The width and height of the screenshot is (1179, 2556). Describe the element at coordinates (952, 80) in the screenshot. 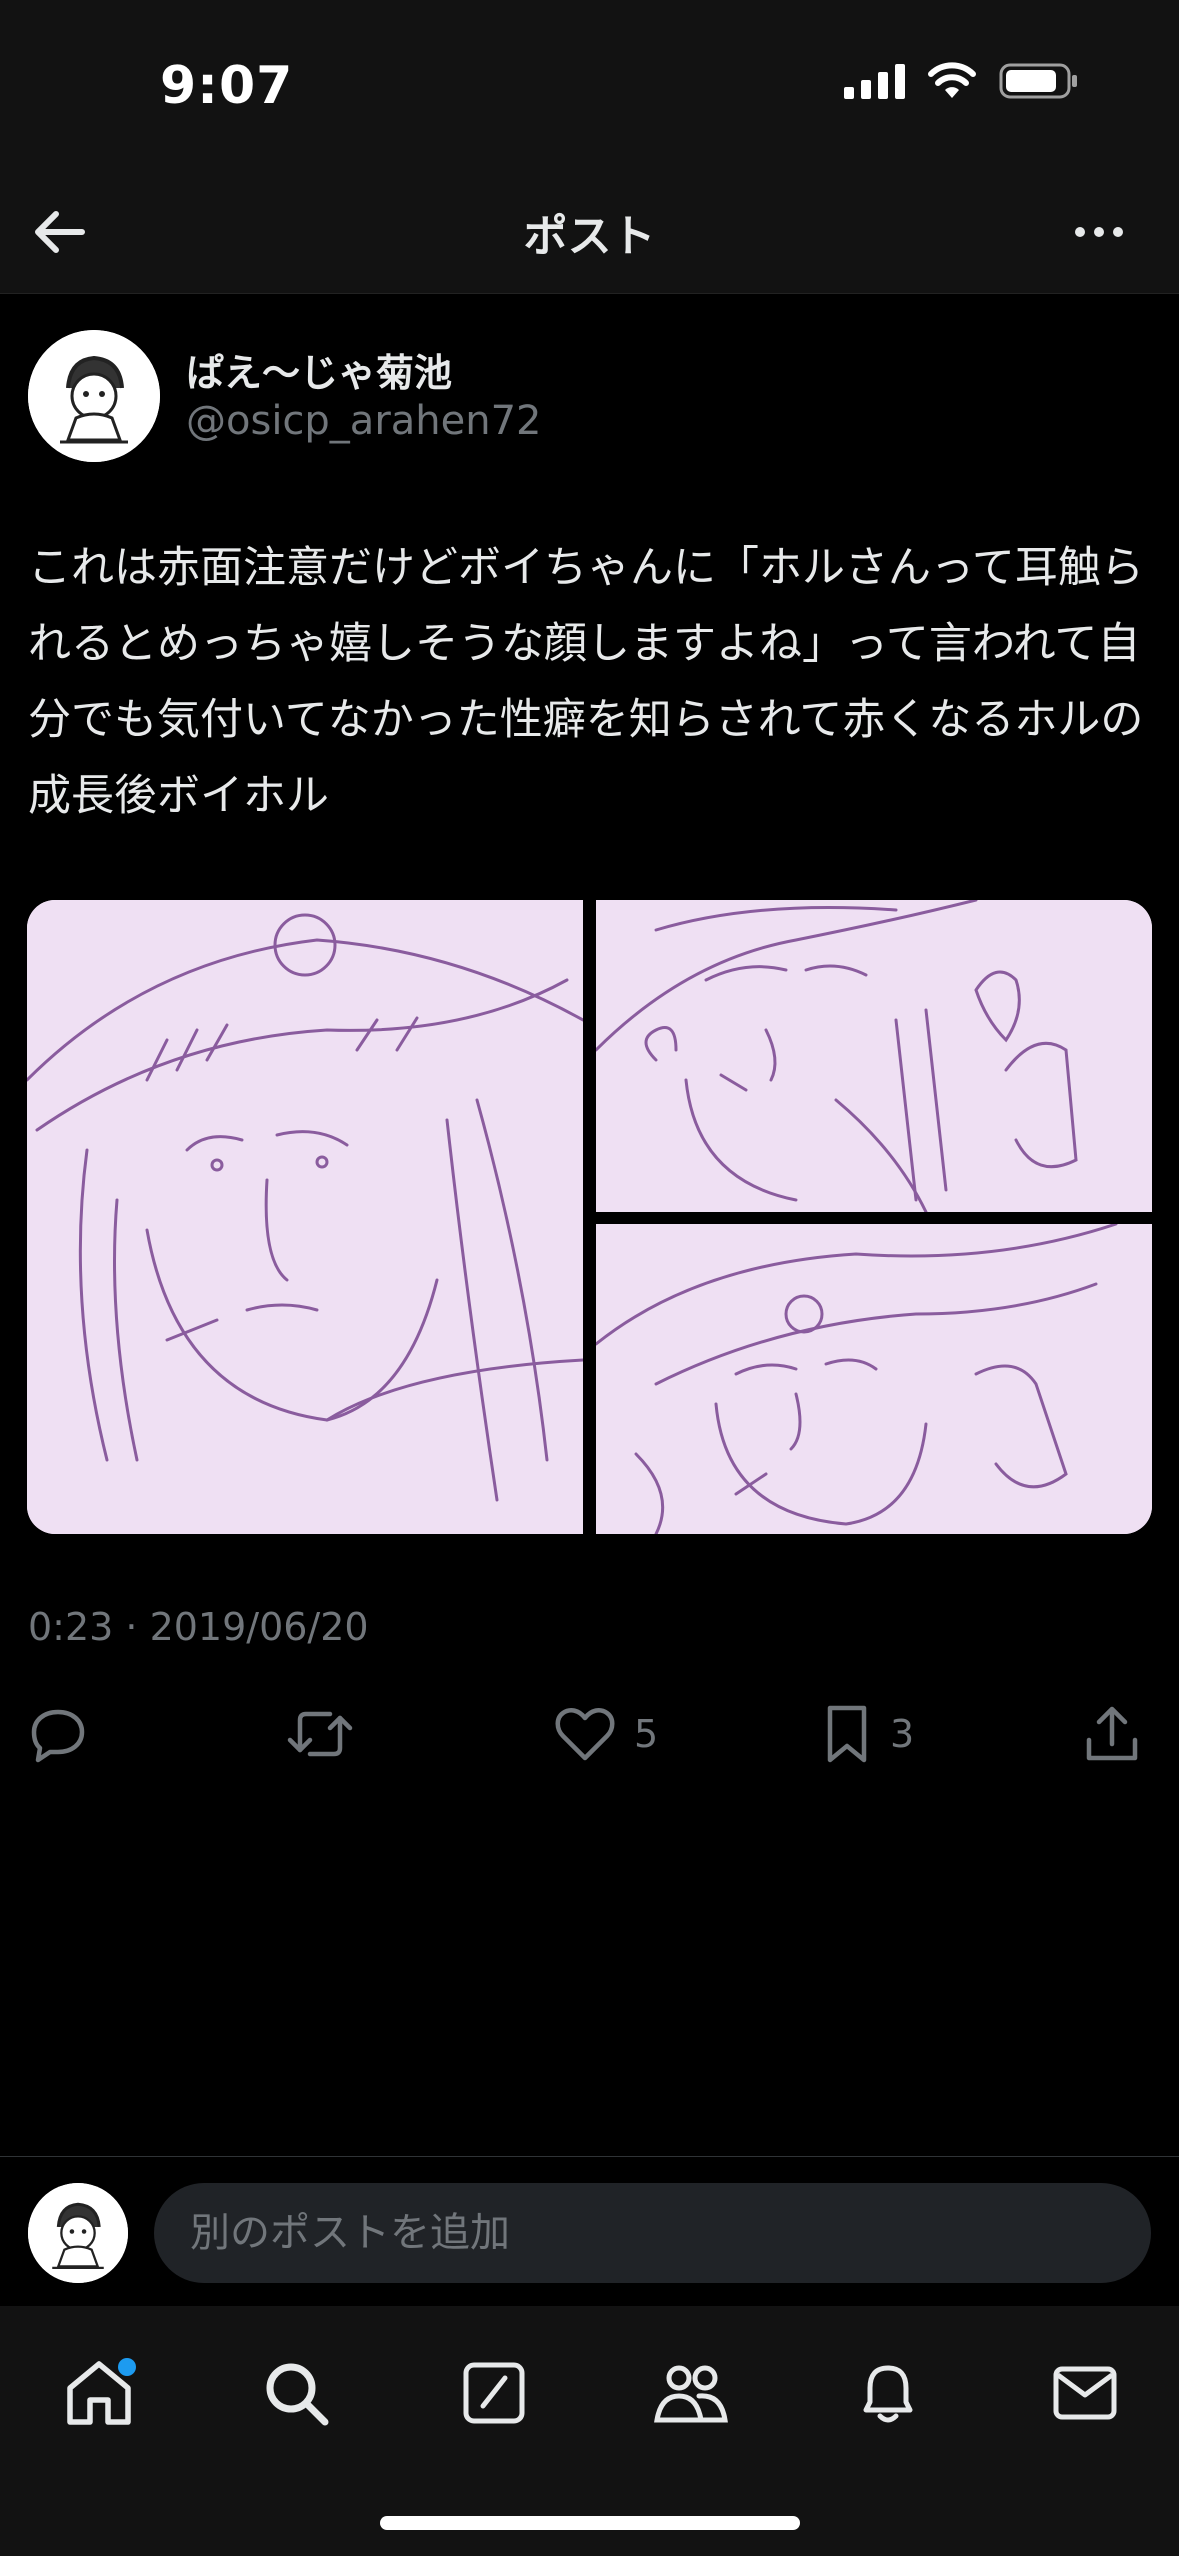

I see `wifi-icon` at that location.